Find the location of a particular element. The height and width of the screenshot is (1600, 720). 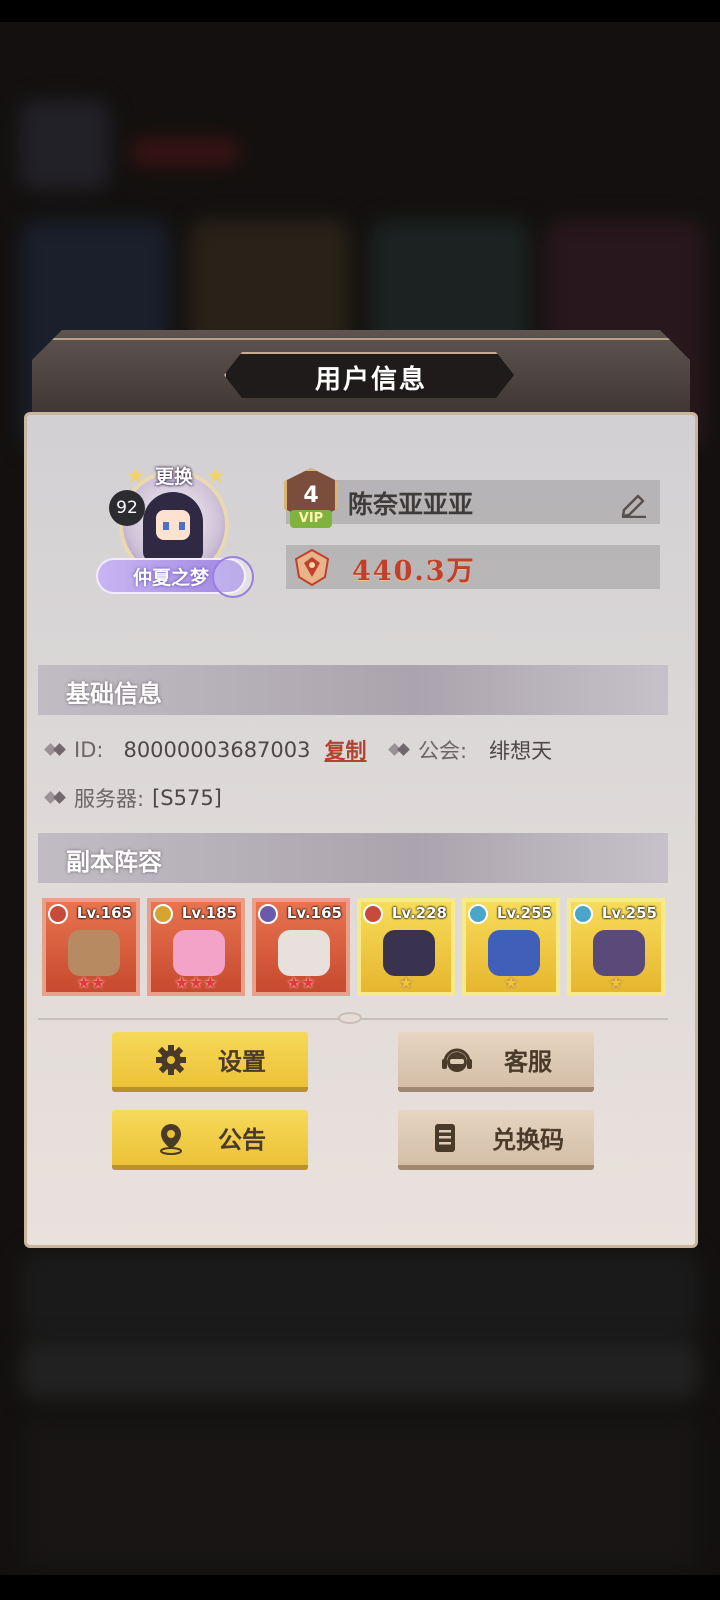

copy-id-button: 复制 is located at coordinates (346, 750).